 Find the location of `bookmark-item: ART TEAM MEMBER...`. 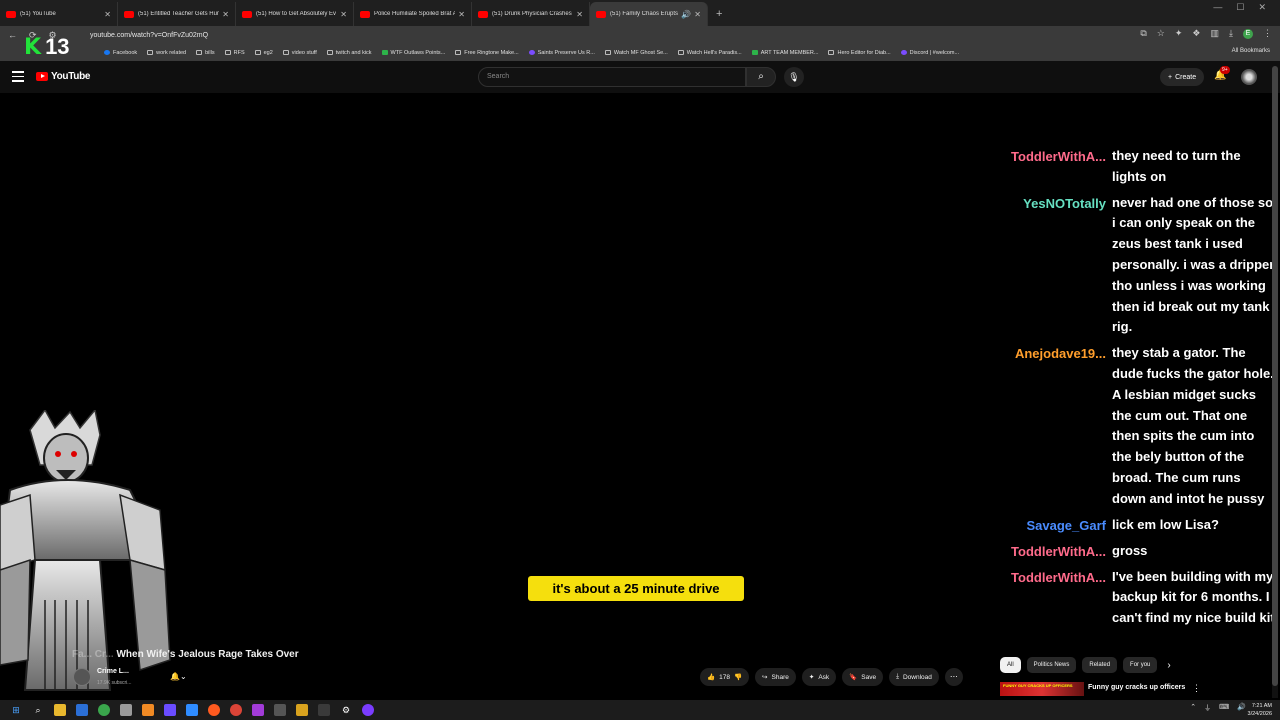

bookmark-item: ART TEAM MEMBER... is located at coordinates (785, 52).